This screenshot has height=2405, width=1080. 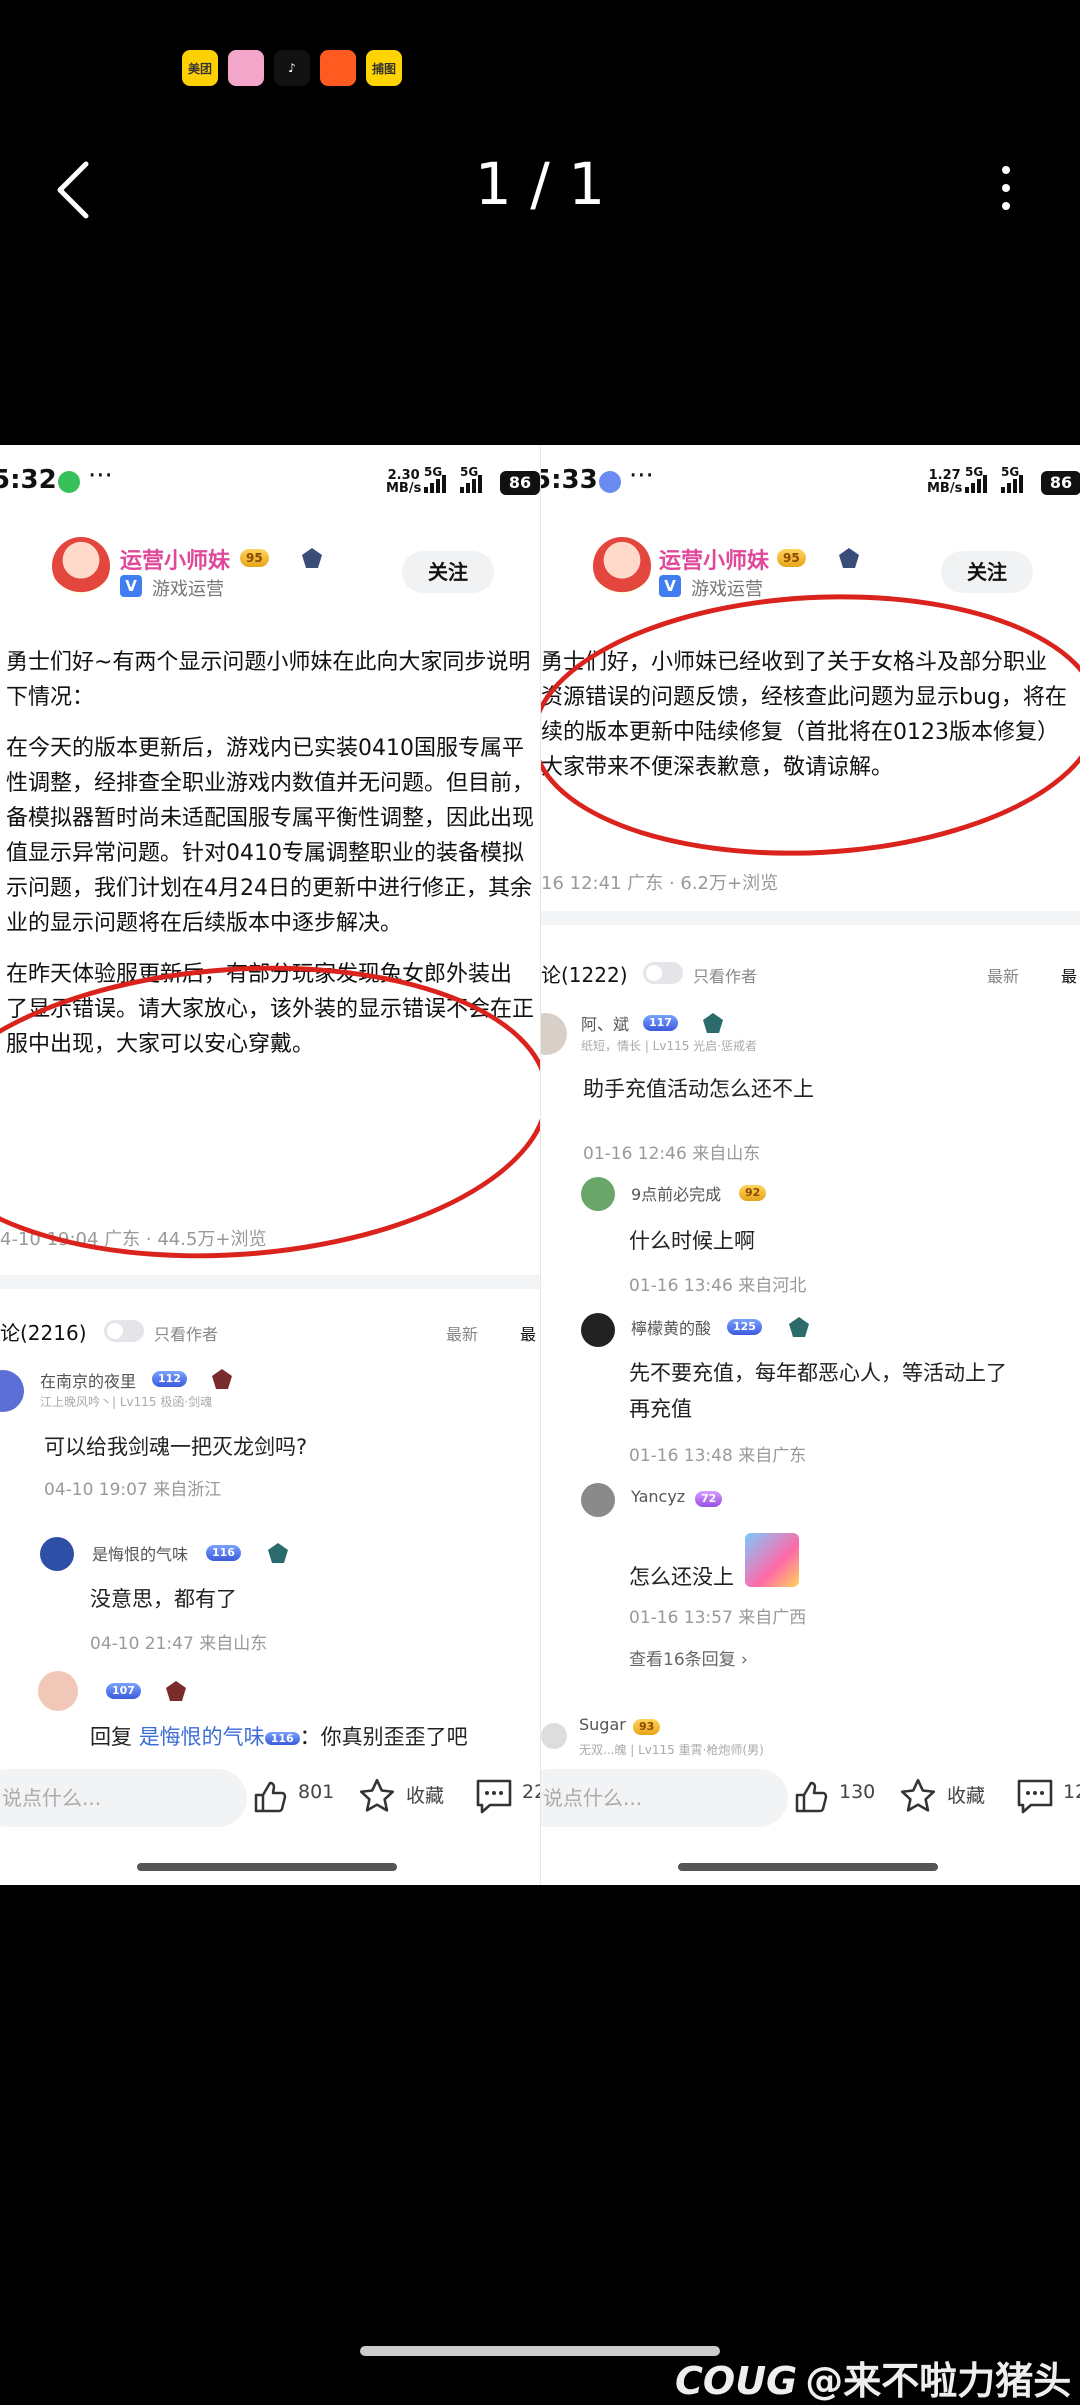 What do you see at coordinates (1060, 483) in the screenshot?
I see `battery-level: 86` at bounding box center [1060, 483].